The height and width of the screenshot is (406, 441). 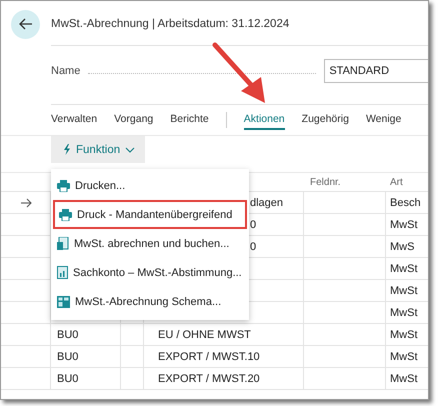 I want to click on function-button: Funktion, so click(x=98, y=149).